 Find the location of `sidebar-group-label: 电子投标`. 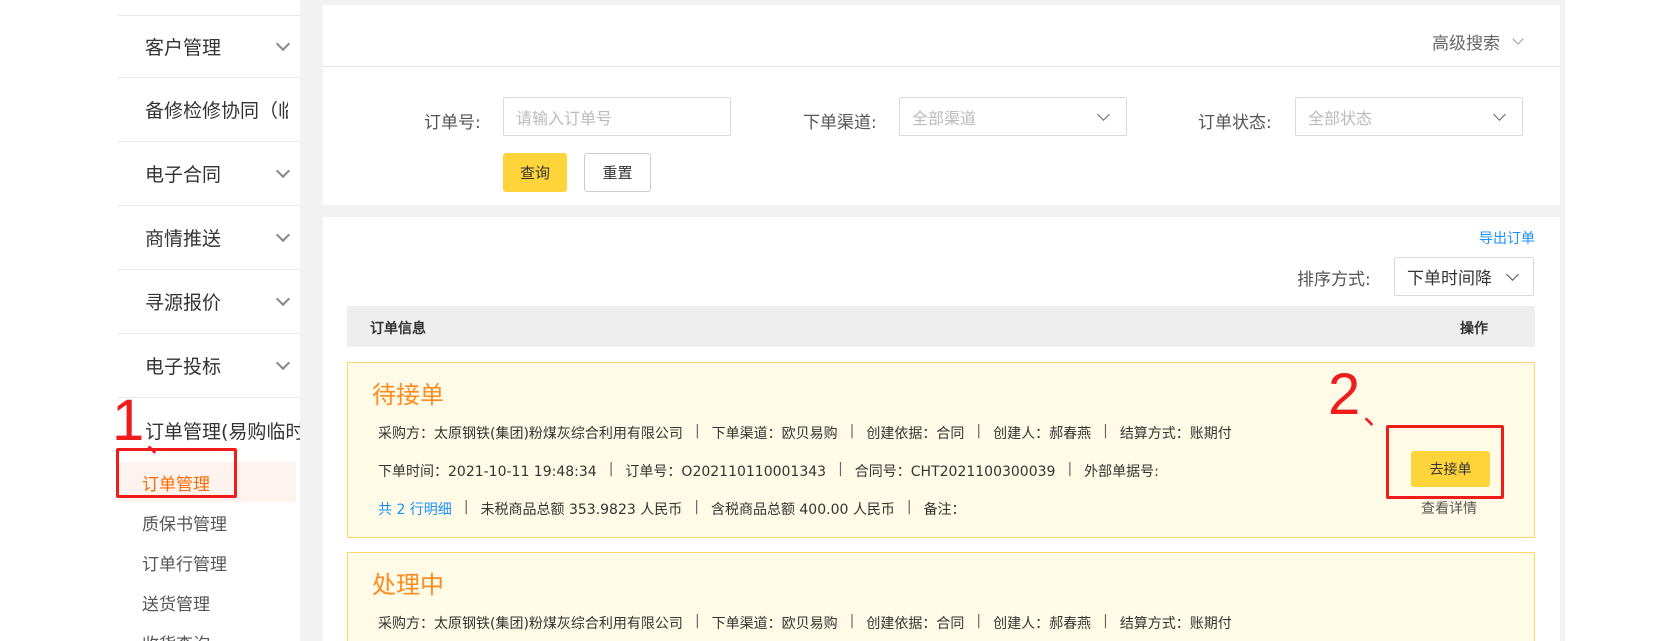

sidebar-group-label: 电子投标 is located at coordinates (183, 367).